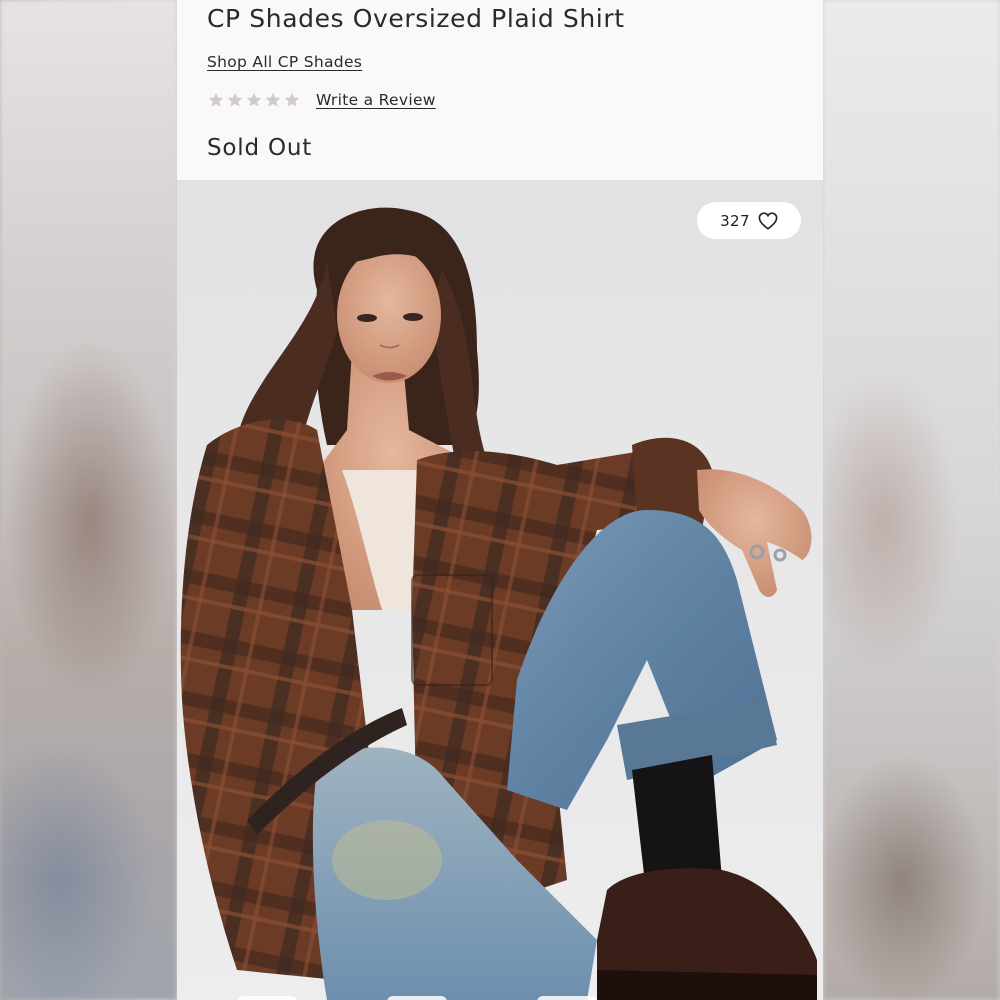 The image size is (1000, 1000). What do you see at coordinates (284, 62) in the screenshot?
I see `shop-all-brand-link: Shop All CP Shades` at bounding box center [284, 62].